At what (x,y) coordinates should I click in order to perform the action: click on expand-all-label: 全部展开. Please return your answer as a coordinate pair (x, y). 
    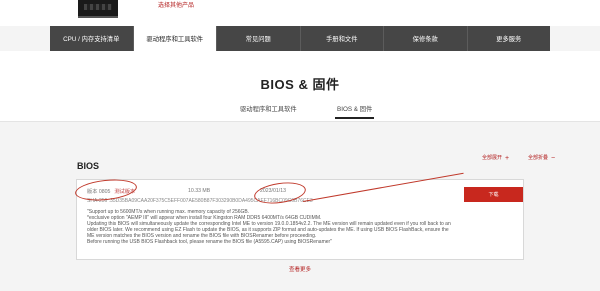
    Looking at the image, I should click on (492, 158).